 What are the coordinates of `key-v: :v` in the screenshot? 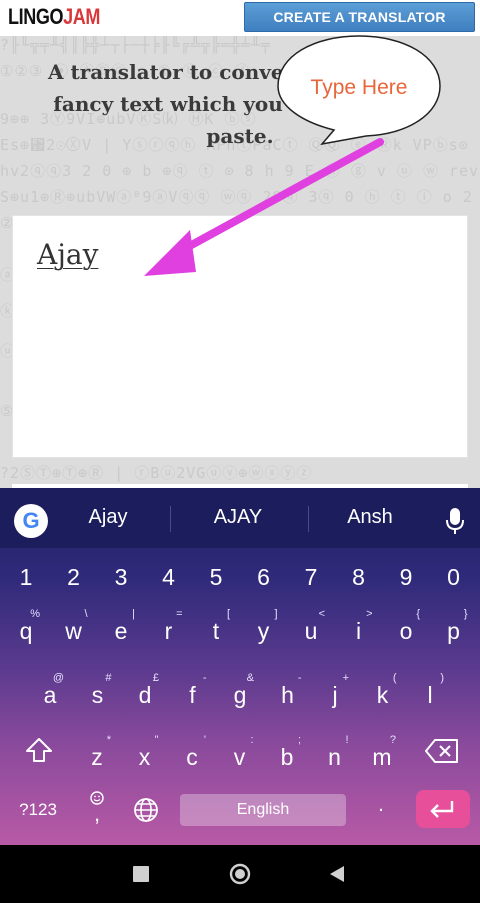 It's located at (240, 761).